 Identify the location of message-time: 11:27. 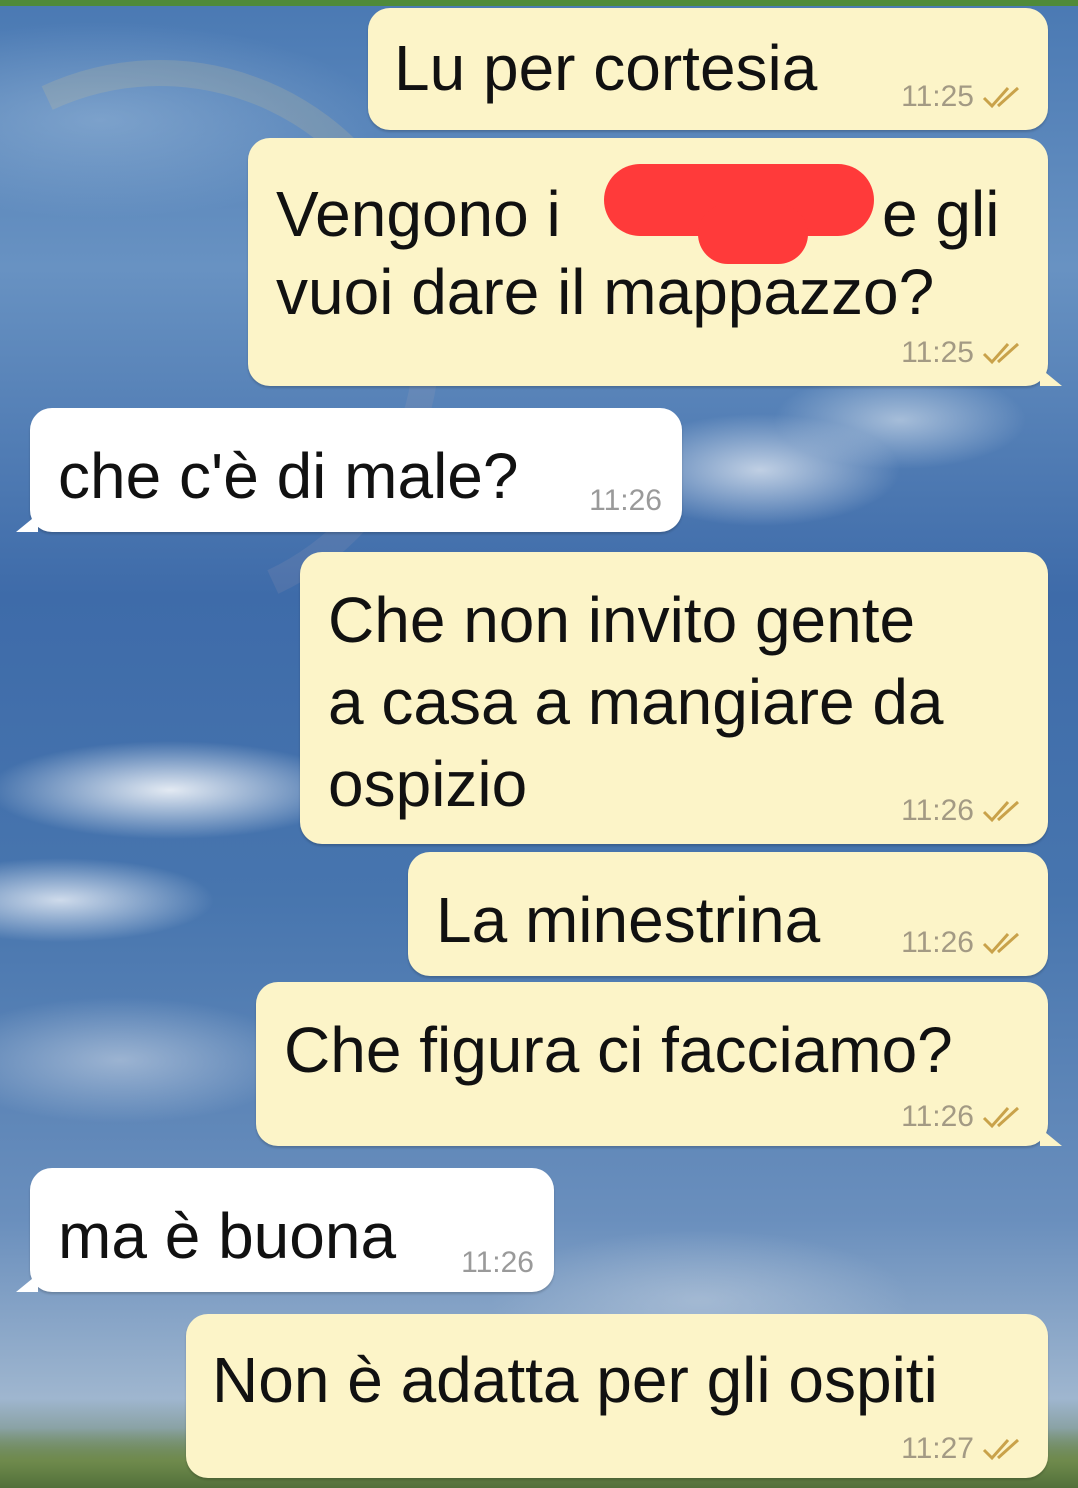
(937, 1448).